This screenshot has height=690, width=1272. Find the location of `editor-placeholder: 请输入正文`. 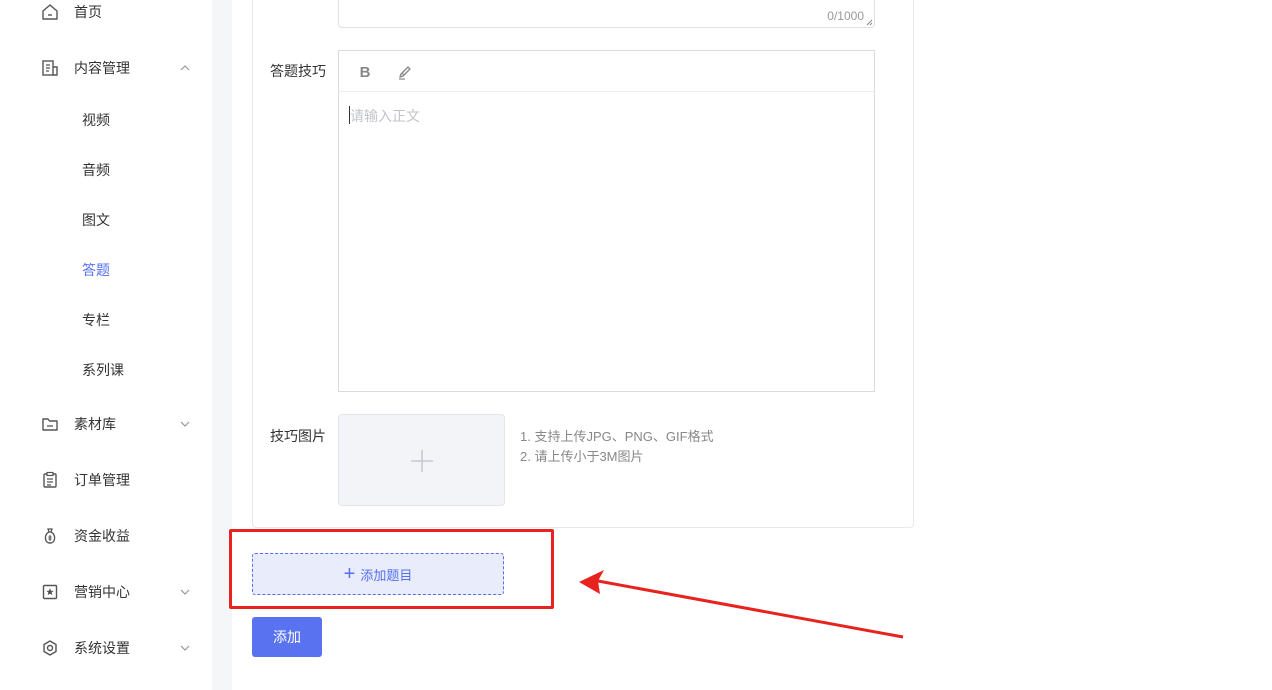

editor-placeholder: 请输入正文 is located at coordinates (385, 116).